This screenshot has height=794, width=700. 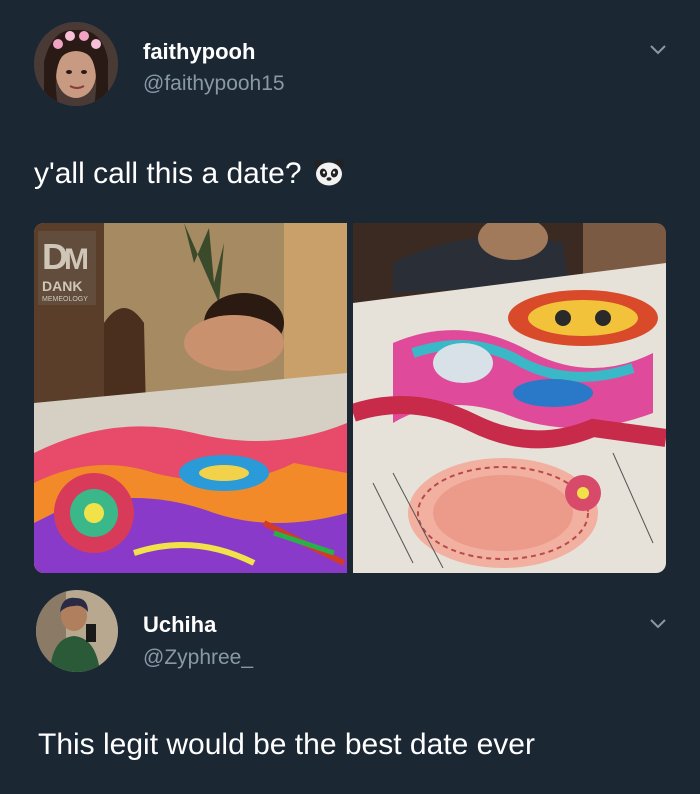 I want to click on watermark-logo: D M DANK MEMEOLOGY, so click(x=67, y=268).